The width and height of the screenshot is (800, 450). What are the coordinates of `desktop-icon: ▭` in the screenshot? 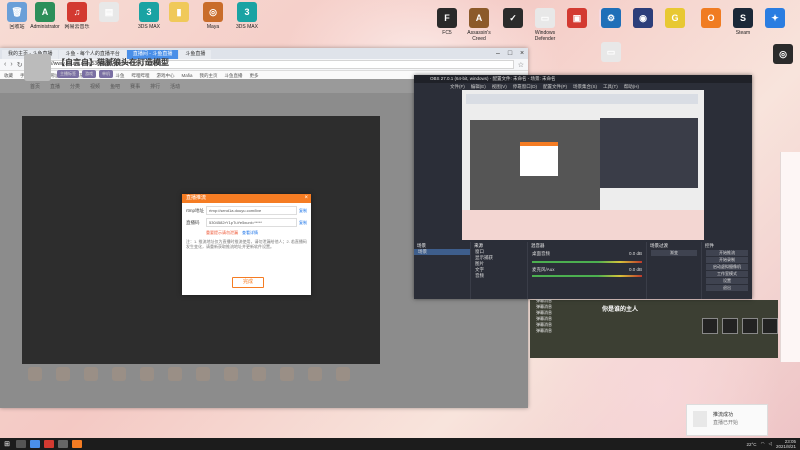 It's located at (611, 59).